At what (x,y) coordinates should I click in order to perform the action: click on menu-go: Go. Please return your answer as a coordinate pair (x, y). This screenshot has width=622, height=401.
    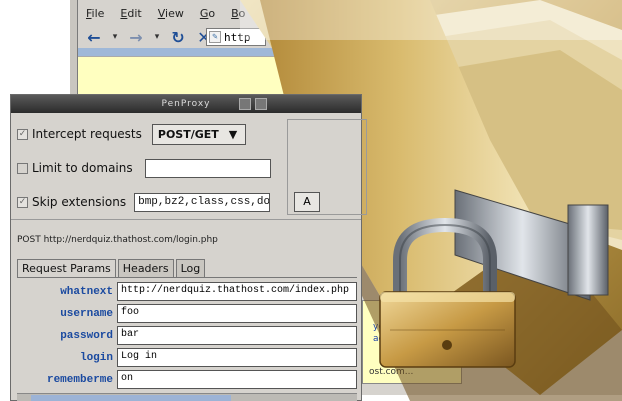
    Looking at the image, I should click on (207, 15).